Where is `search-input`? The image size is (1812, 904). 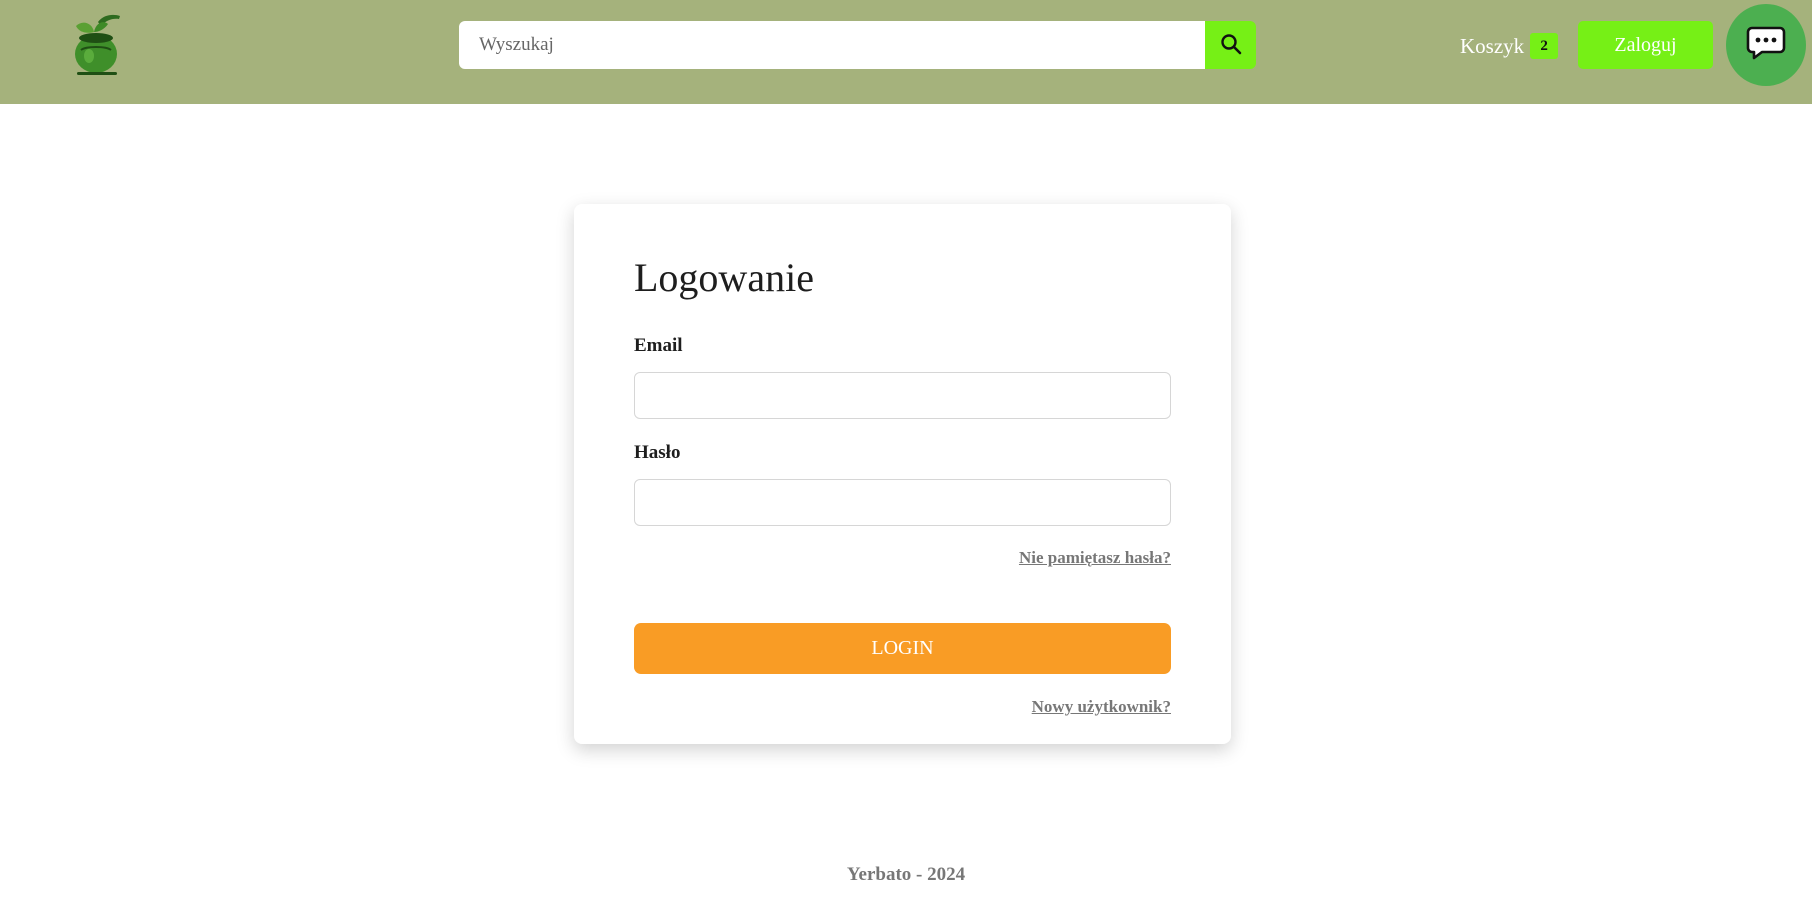 search-input is located at coordinates (832, 45).